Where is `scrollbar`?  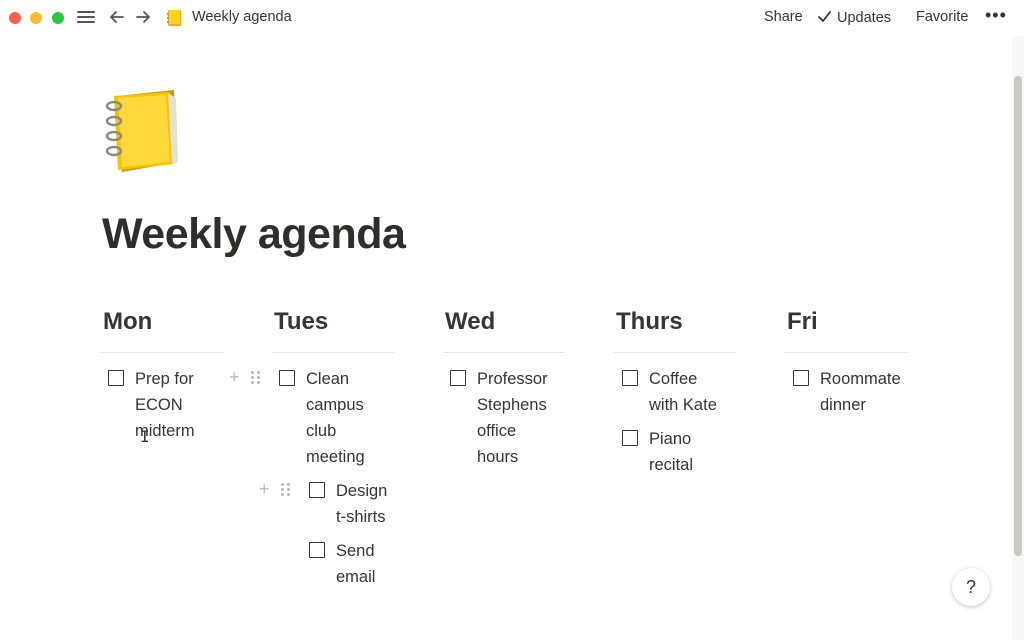
scrollbar is located at coordinates (1018, 338).